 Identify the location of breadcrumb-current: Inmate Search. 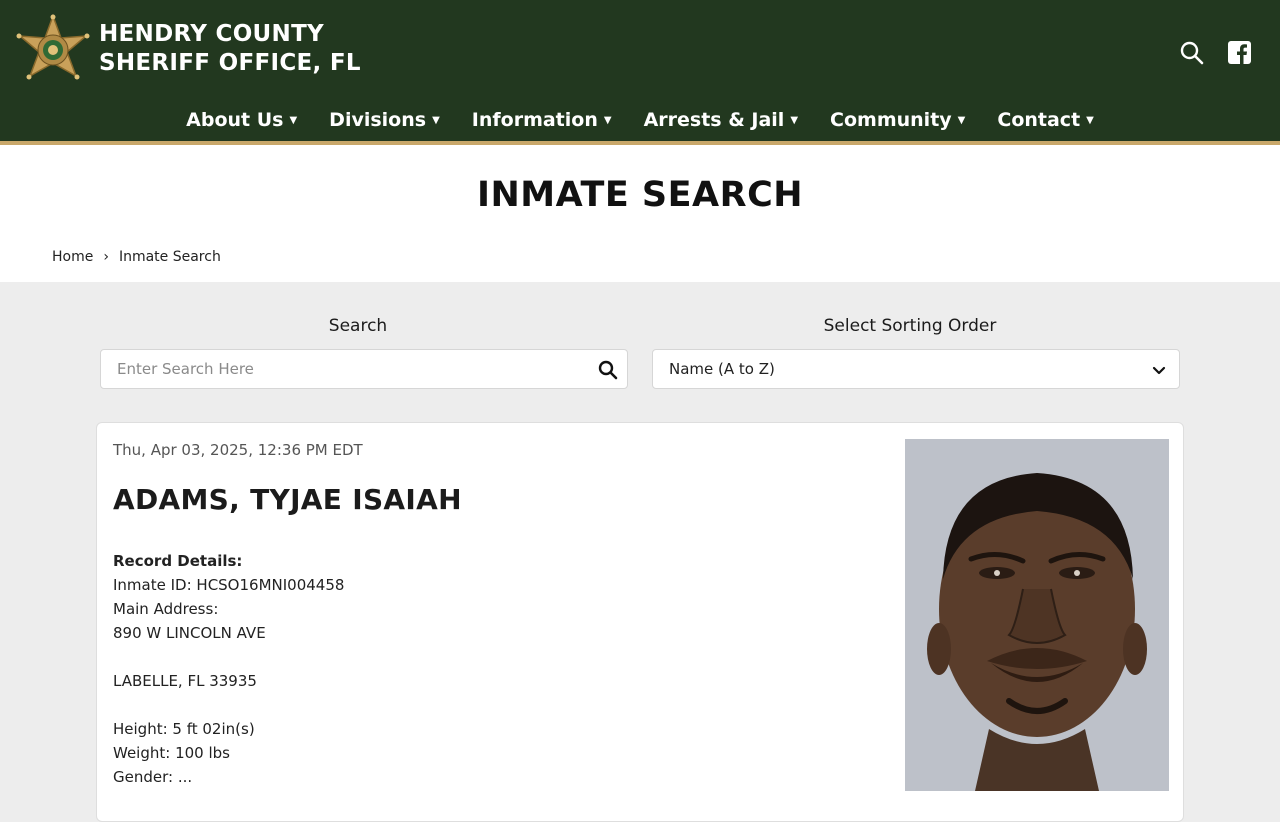
(169, 257).